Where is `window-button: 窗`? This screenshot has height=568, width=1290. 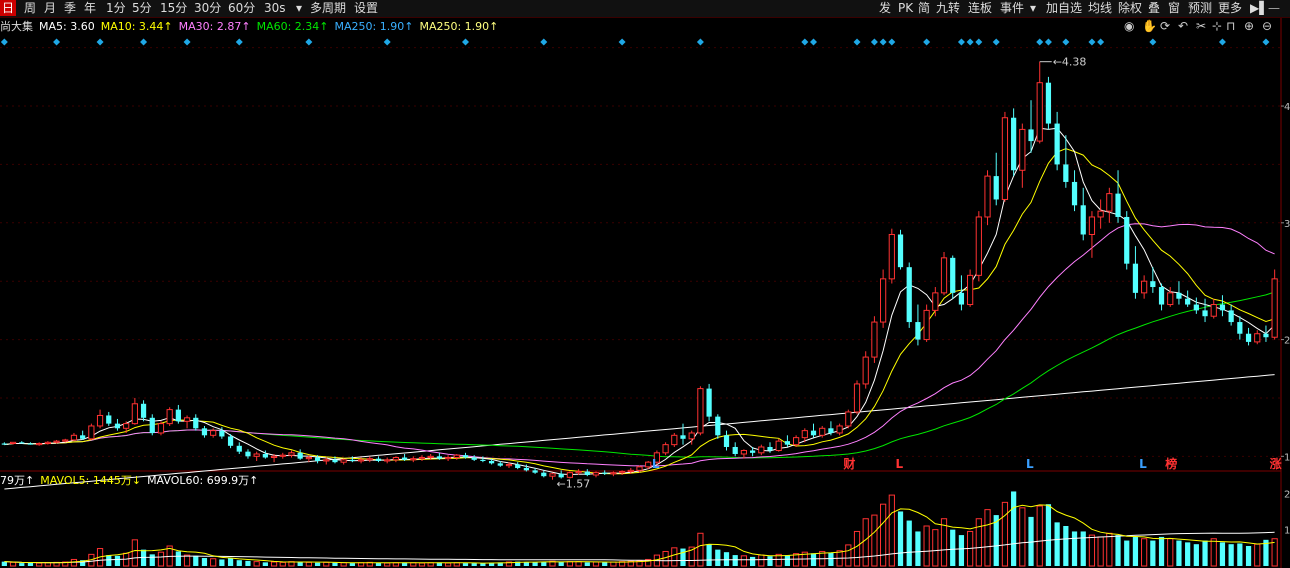 window-button: 窗 is located at coordinates (1174, 8).